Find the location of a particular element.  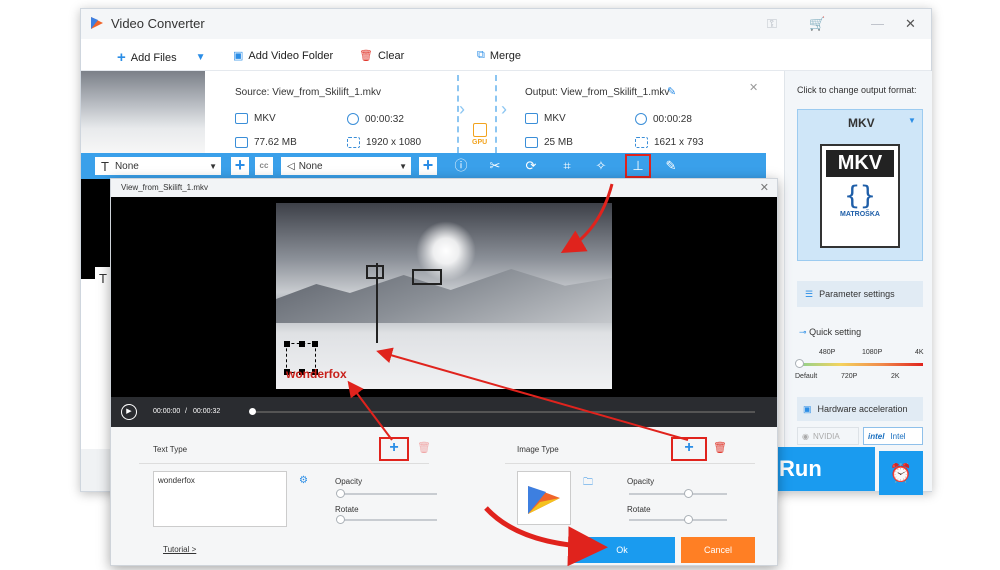

cc-icon: cc is located at coordinates (264, 166).